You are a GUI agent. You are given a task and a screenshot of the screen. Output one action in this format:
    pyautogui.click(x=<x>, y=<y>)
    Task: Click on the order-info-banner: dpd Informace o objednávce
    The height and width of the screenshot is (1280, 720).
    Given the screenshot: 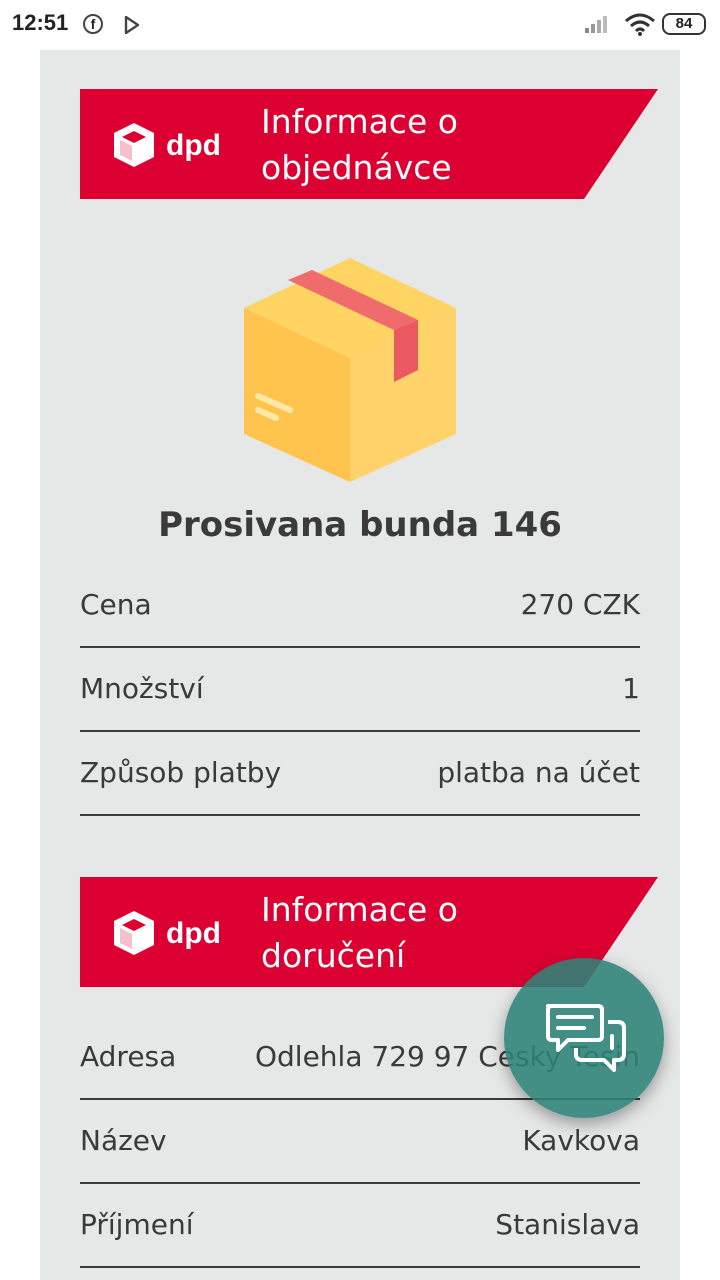 What is the action you would take?
    pyautogui.click(x=369, y=144)
    